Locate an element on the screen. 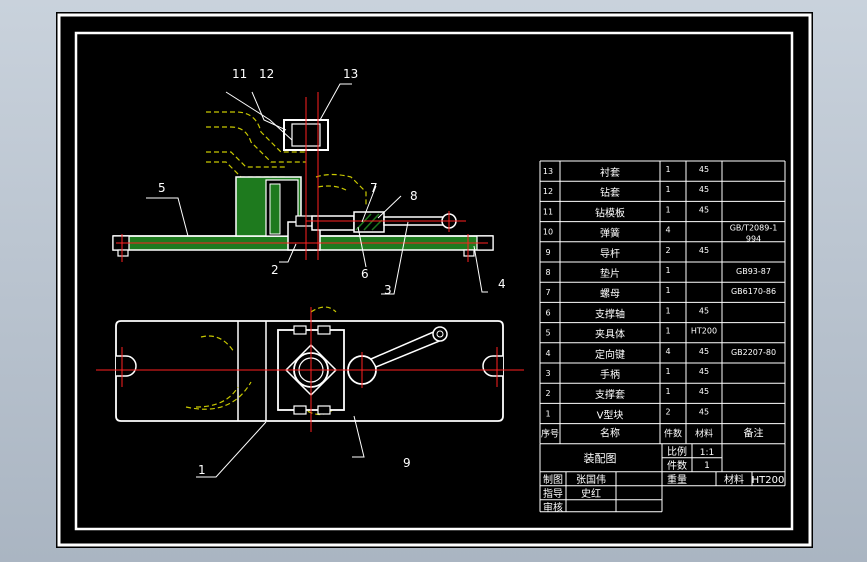  bom-row-std: GB/T2089-1 994 is located at coordinates (754, 234).